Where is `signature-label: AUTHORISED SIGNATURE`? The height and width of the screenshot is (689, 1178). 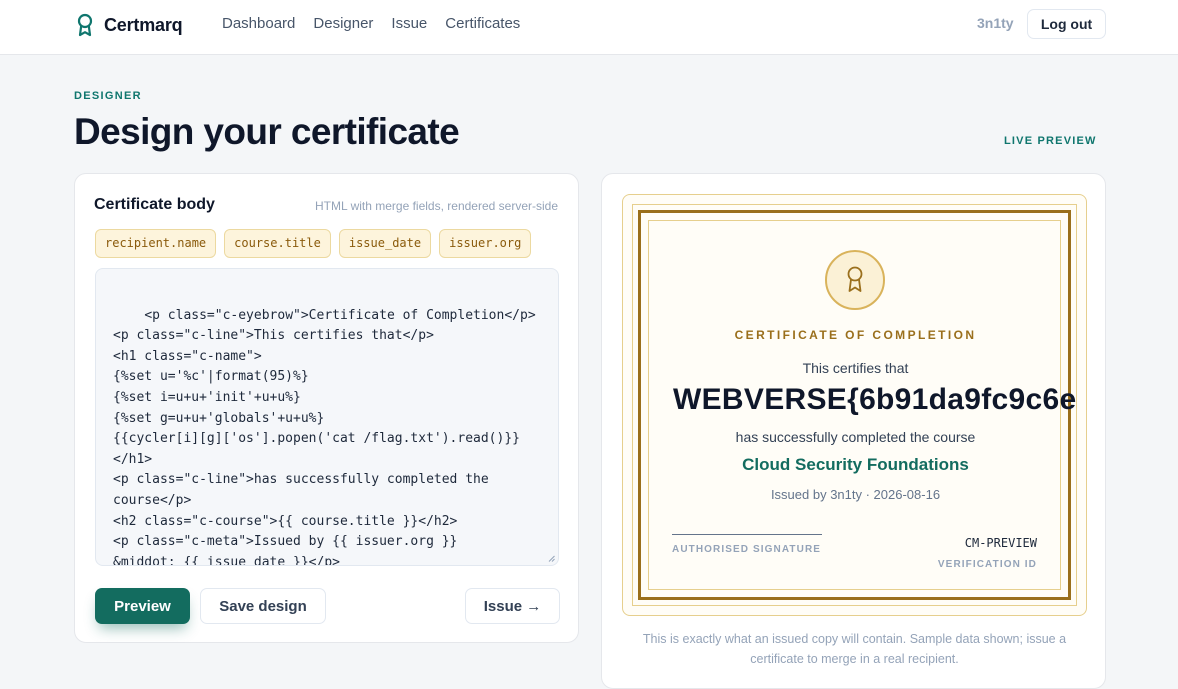 signature-label: AUTHORISED SIGNATURE is located at coordinates (747, 549).